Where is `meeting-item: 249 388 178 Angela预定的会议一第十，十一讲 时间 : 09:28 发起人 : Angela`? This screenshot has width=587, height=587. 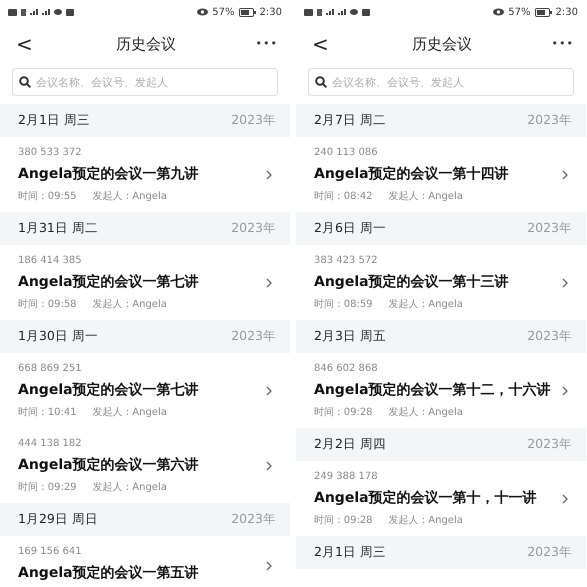 meeting-item: 249 388 178 Angela预定的会议一第十，十一讲 时间 : 09:28 发起人 : Angela is located at coordinates (441, 498).